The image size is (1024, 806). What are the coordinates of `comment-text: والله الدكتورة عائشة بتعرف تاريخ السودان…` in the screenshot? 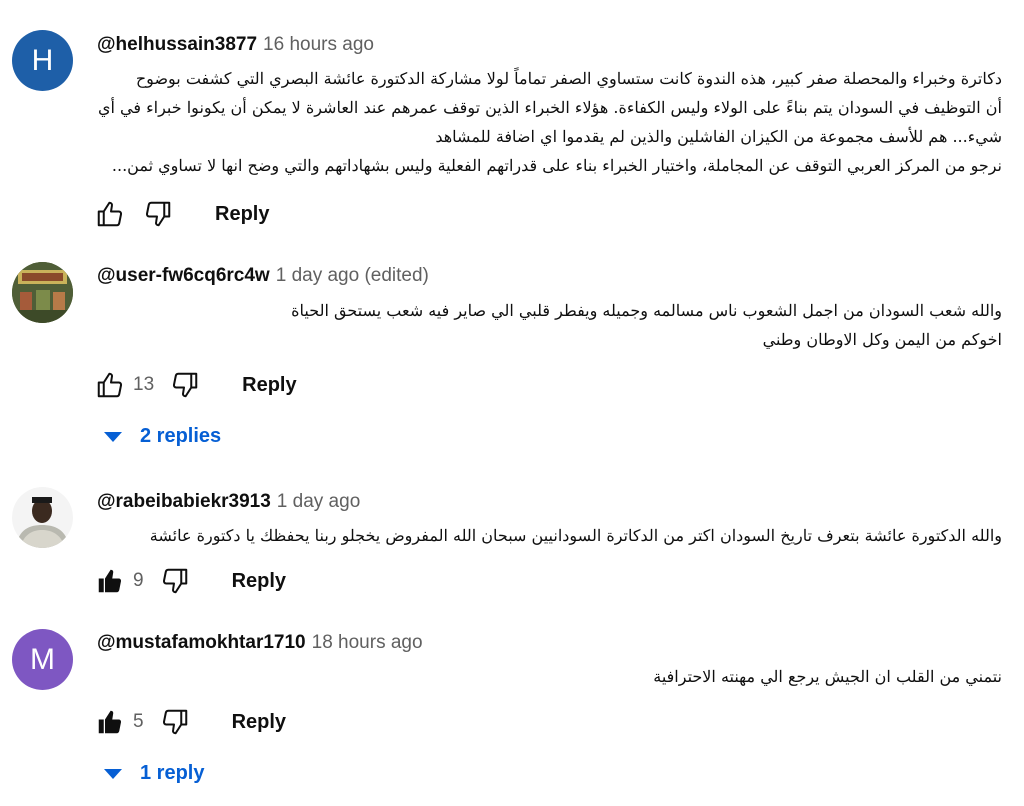 It's located at (549, 535).